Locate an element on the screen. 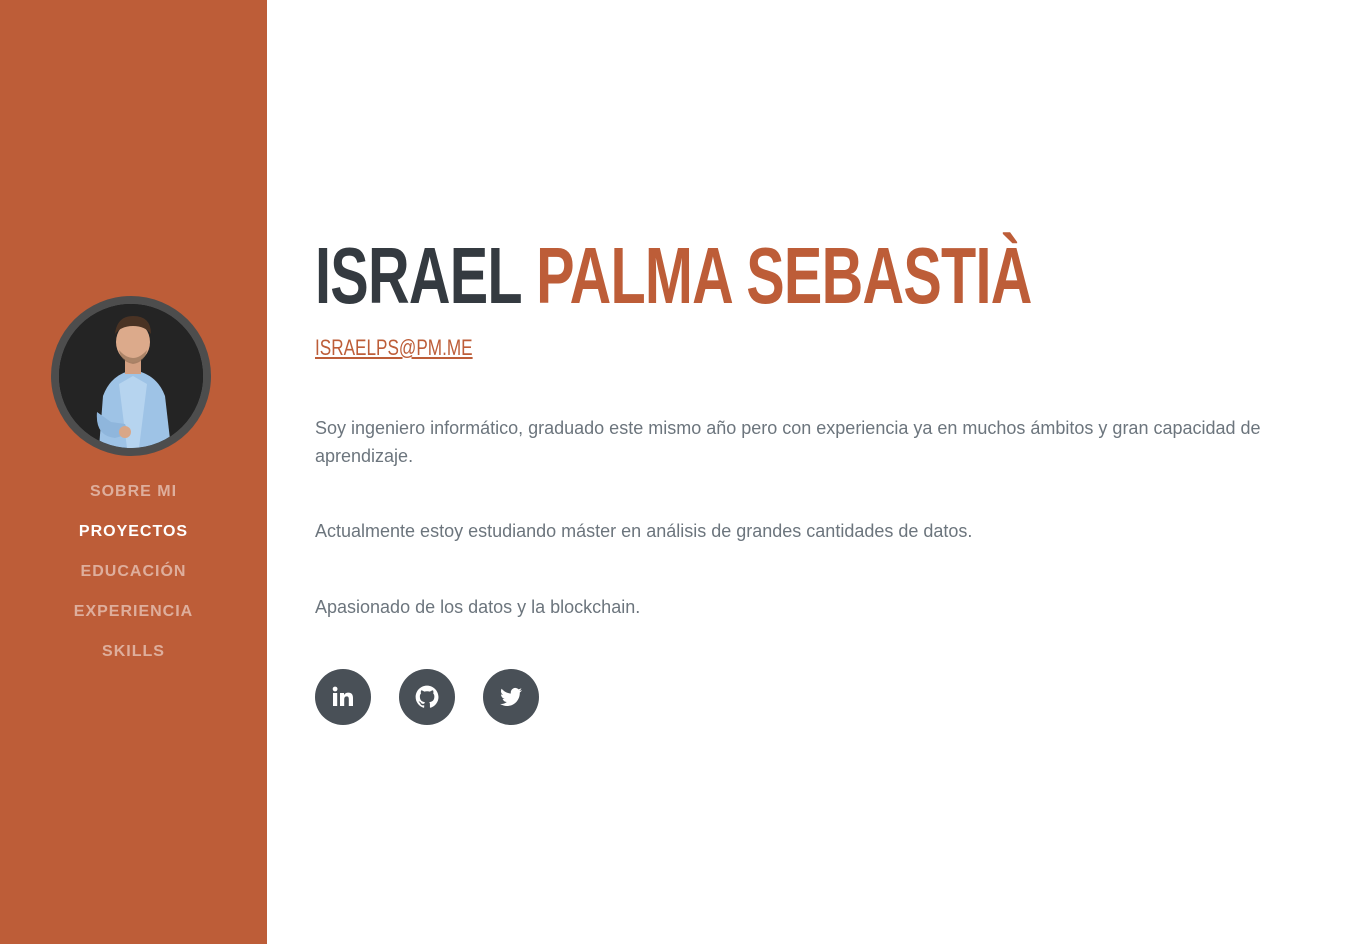 The height and width of the screenshot is (944, 1345). nav-link-educacion: Educación is located at coordinates (134, 571).